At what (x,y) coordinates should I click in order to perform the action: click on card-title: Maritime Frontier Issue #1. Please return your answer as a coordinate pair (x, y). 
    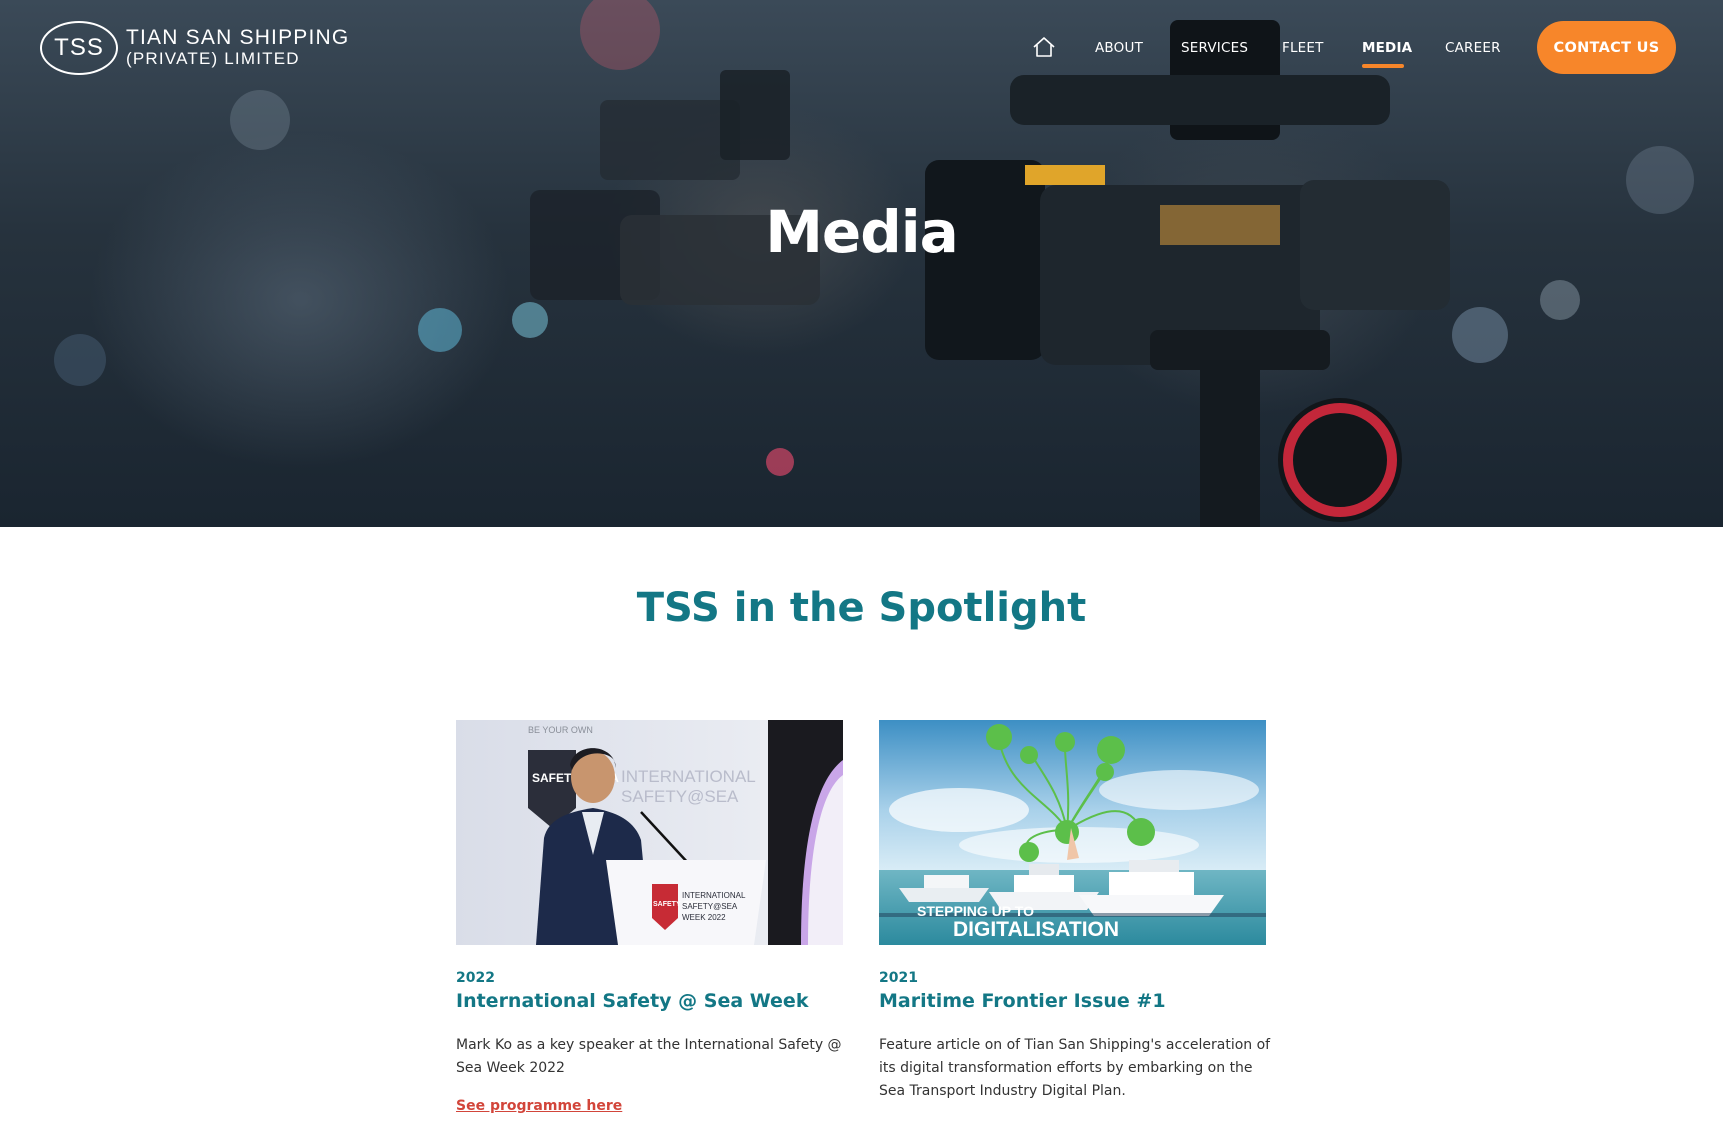
    Looking at the image, I should click on (1022, 1001).